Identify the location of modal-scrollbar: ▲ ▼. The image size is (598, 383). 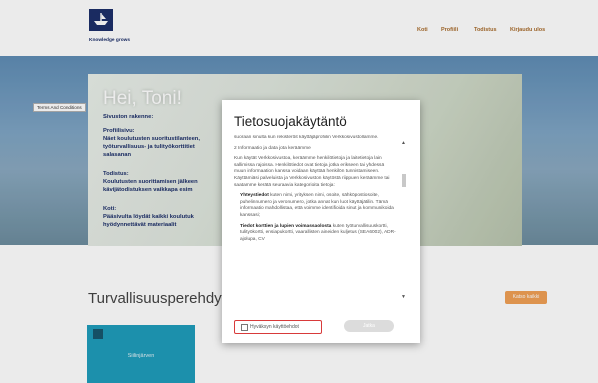
(404, 222).